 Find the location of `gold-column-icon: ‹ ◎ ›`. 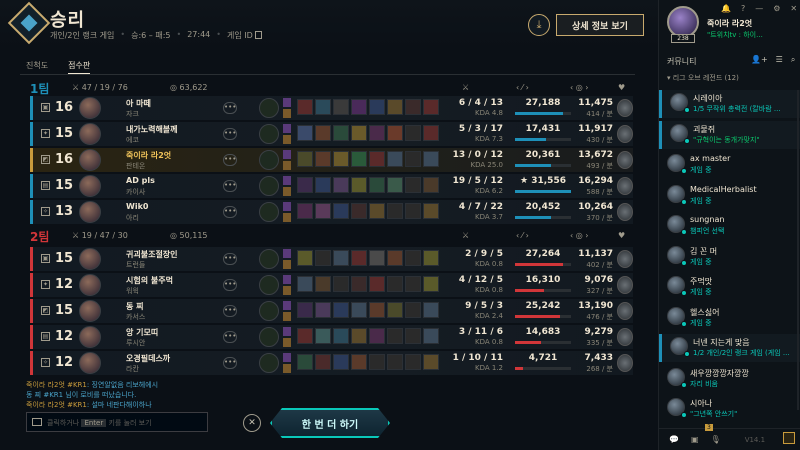

gold-column-icon: ‹ ◎ › is located at coordinates (579, 87).